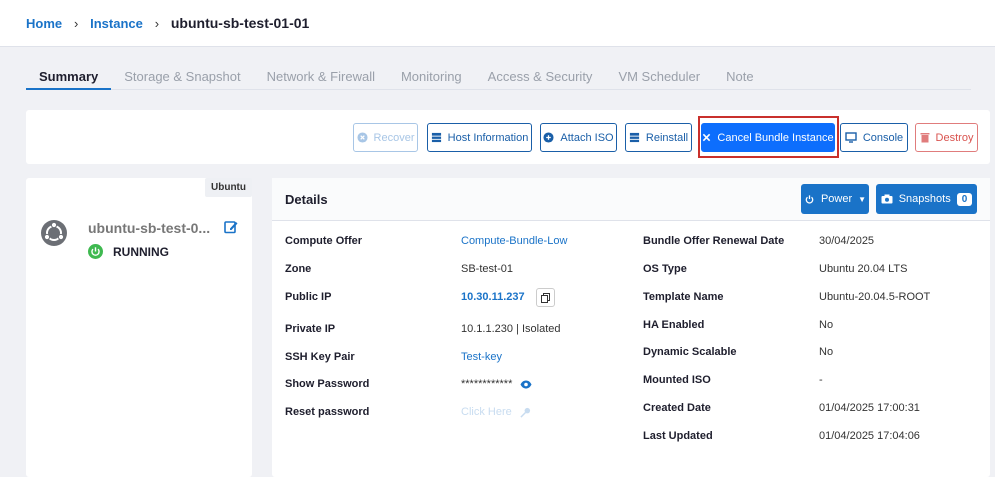  I want to click on renewal-date-value: 30/04/2025, so click(847, 241).